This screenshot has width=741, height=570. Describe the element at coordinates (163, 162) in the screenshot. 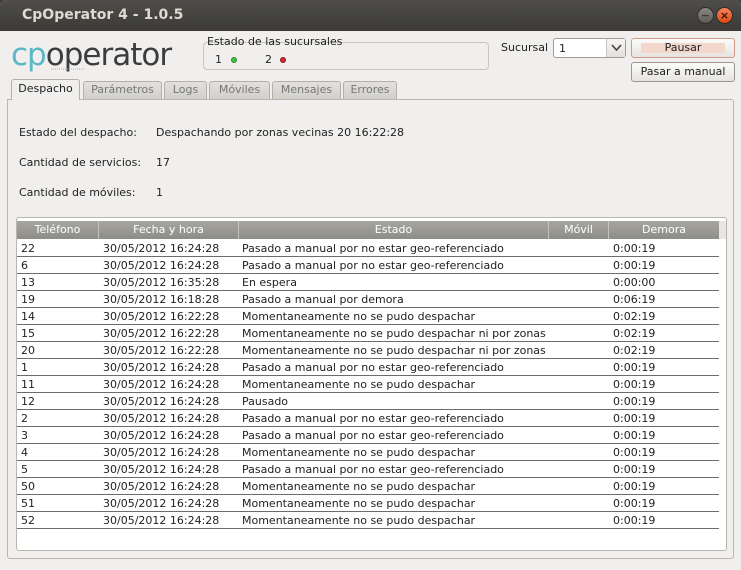

I see `services-count-value: 17` at that location.